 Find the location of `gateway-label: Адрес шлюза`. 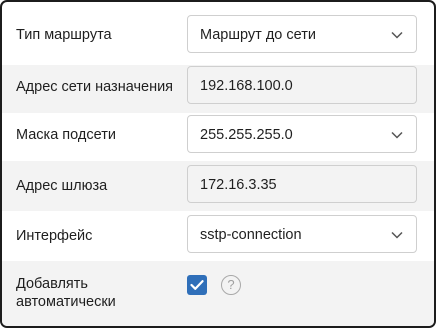

gateway-label: Адрес шлюза is located at coordinates (62, 186).